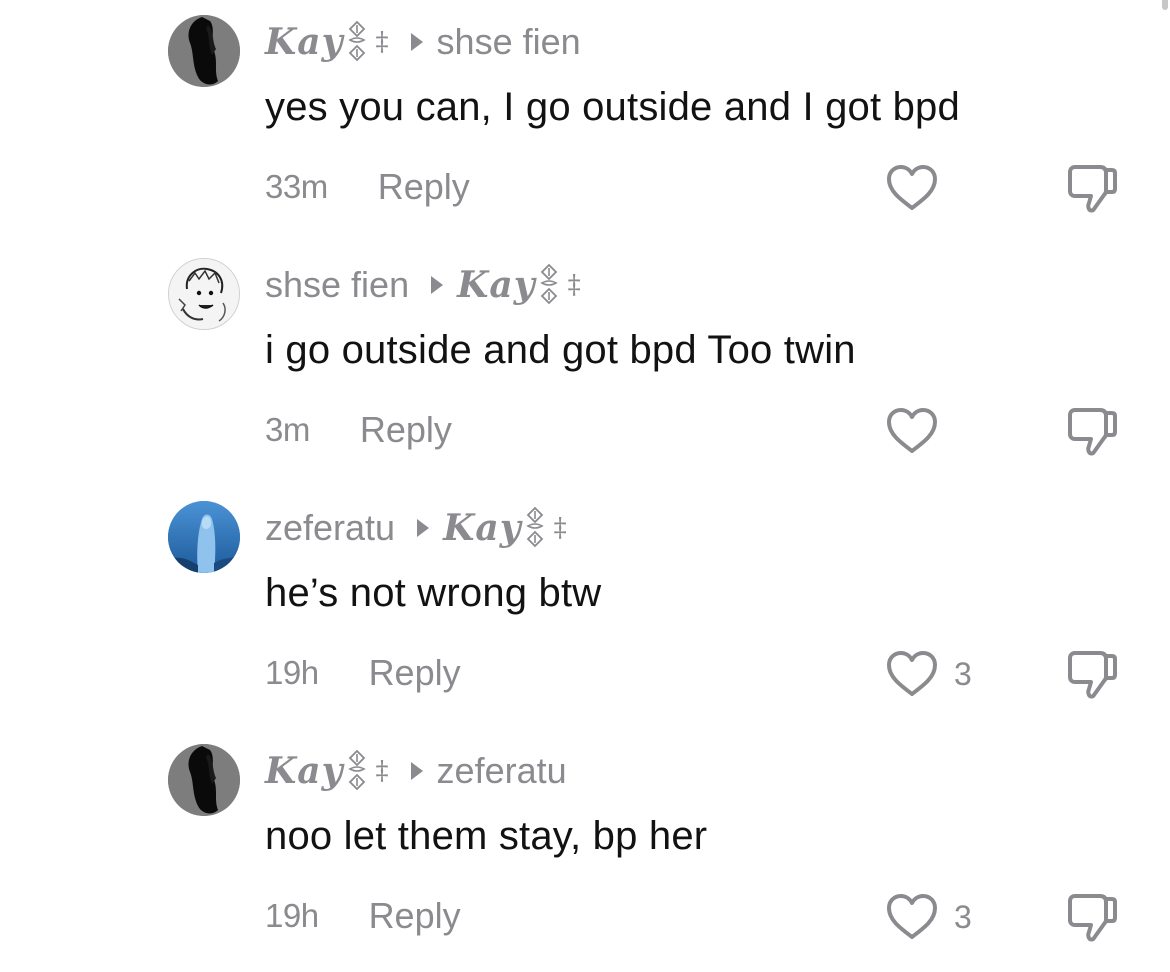  I want to click on replying-to-name: shse fien, so click(509, 42).